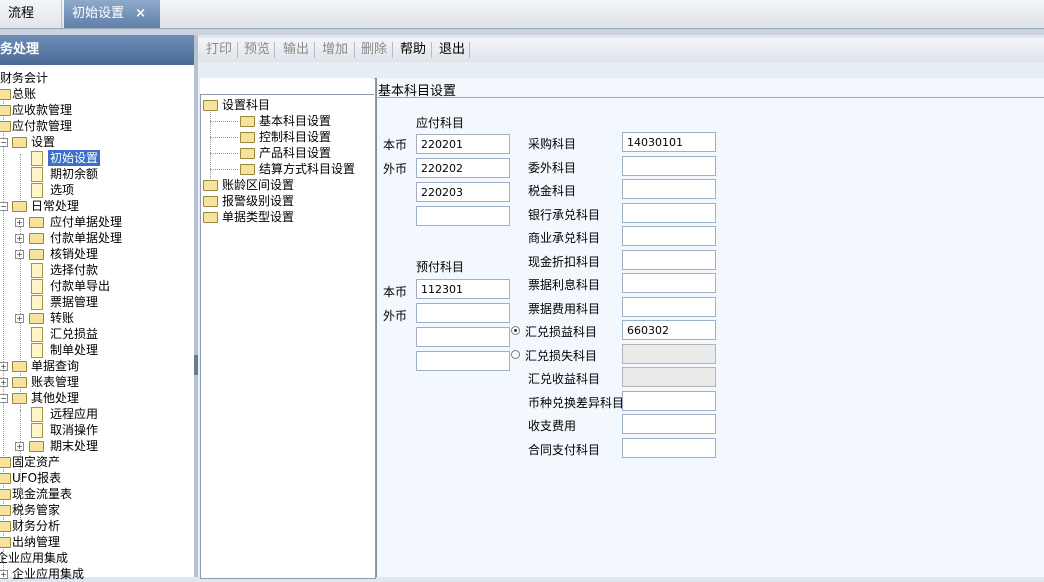 This screenshot has width=1044, height=582. What do you see at coordinates (219, 50) in the screenshot?
I see `print-button: 打印` at bounding box center [219, 50].